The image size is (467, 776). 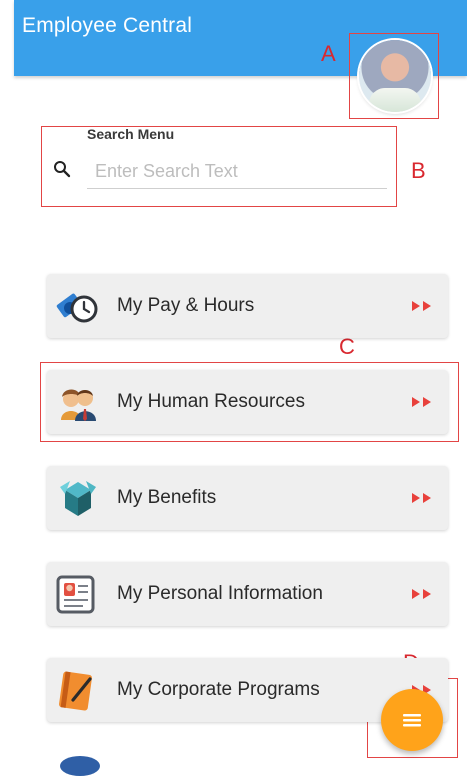 I want to click on annotation-marker-b: B, so click(x=418, y=170).